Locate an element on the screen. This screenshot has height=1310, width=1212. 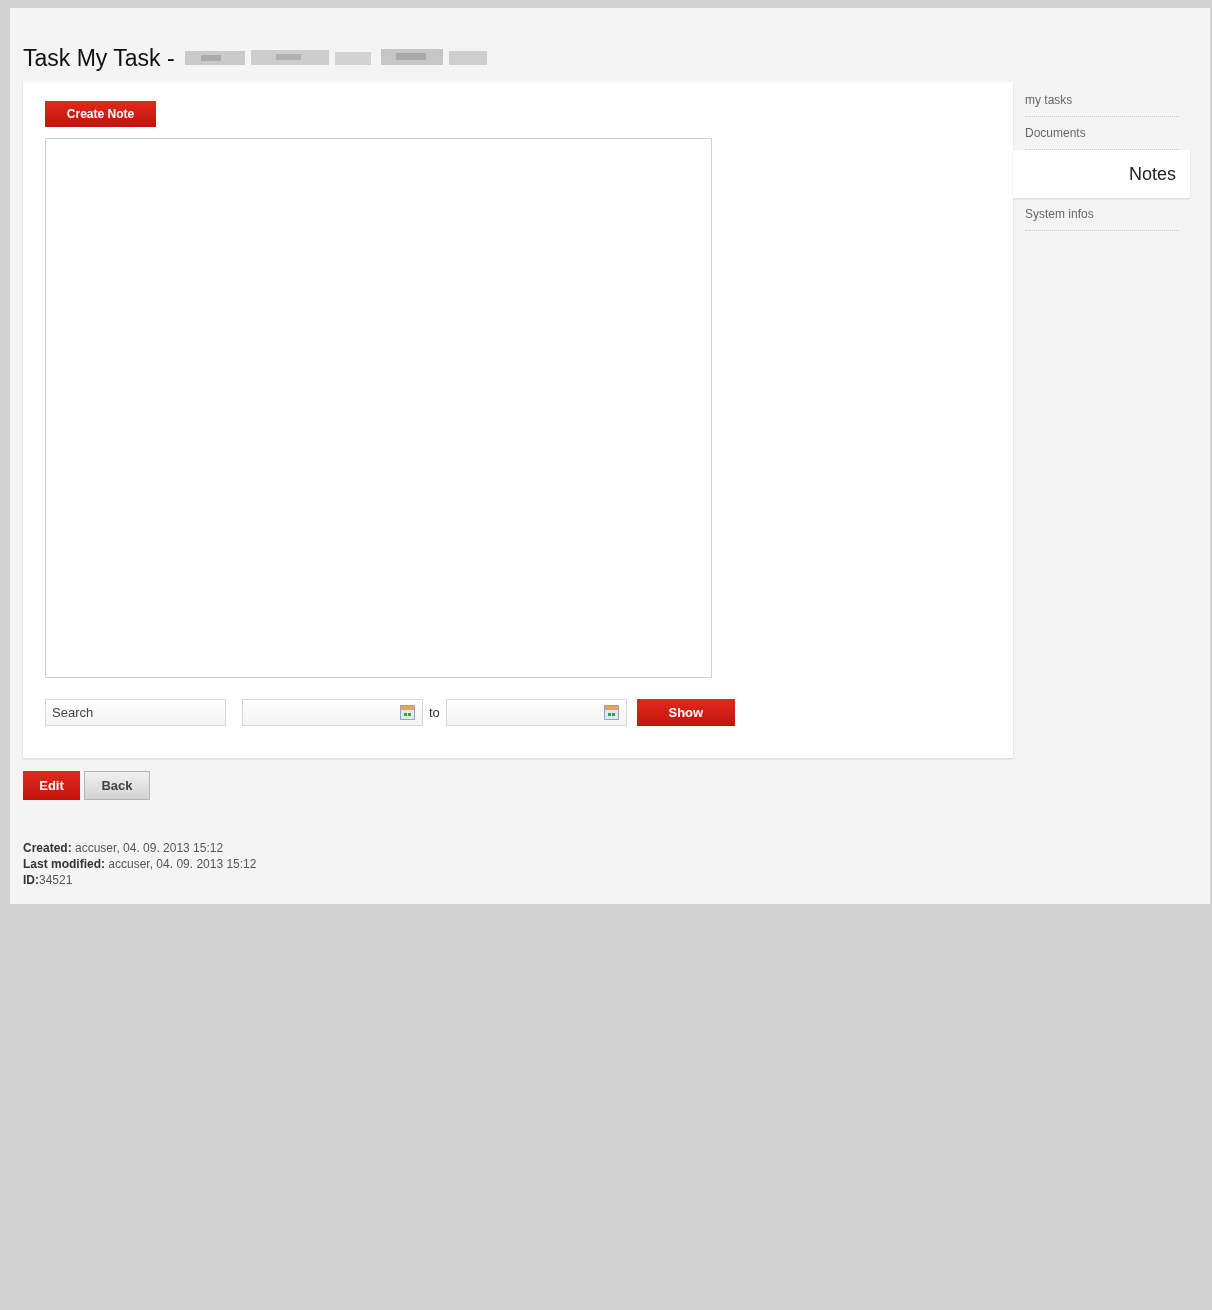
metadata-line: Last modified: accuser, 04. 09. 2013 15:12 is located at coordinates (140, 864).